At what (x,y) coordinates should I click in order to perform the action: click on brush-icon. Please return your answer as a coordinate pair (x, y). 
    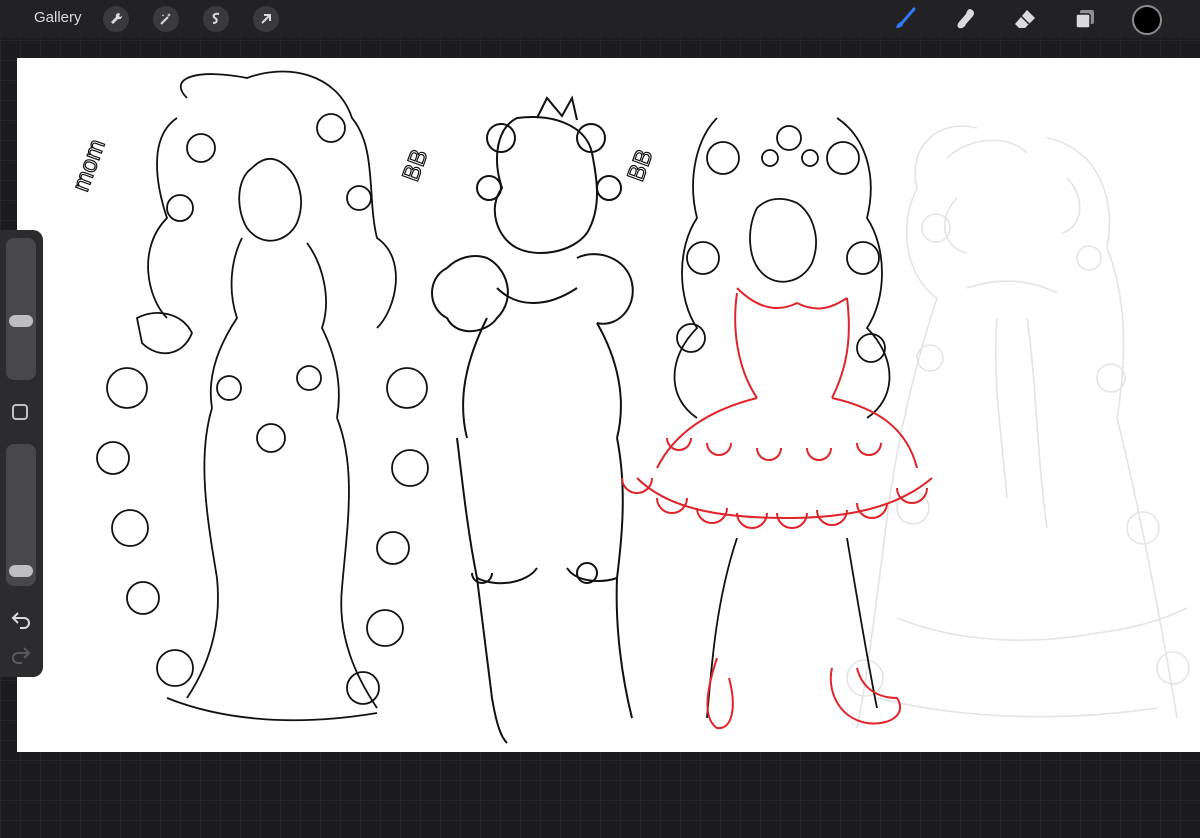
    Looking at the image, I should click on (905, 19).